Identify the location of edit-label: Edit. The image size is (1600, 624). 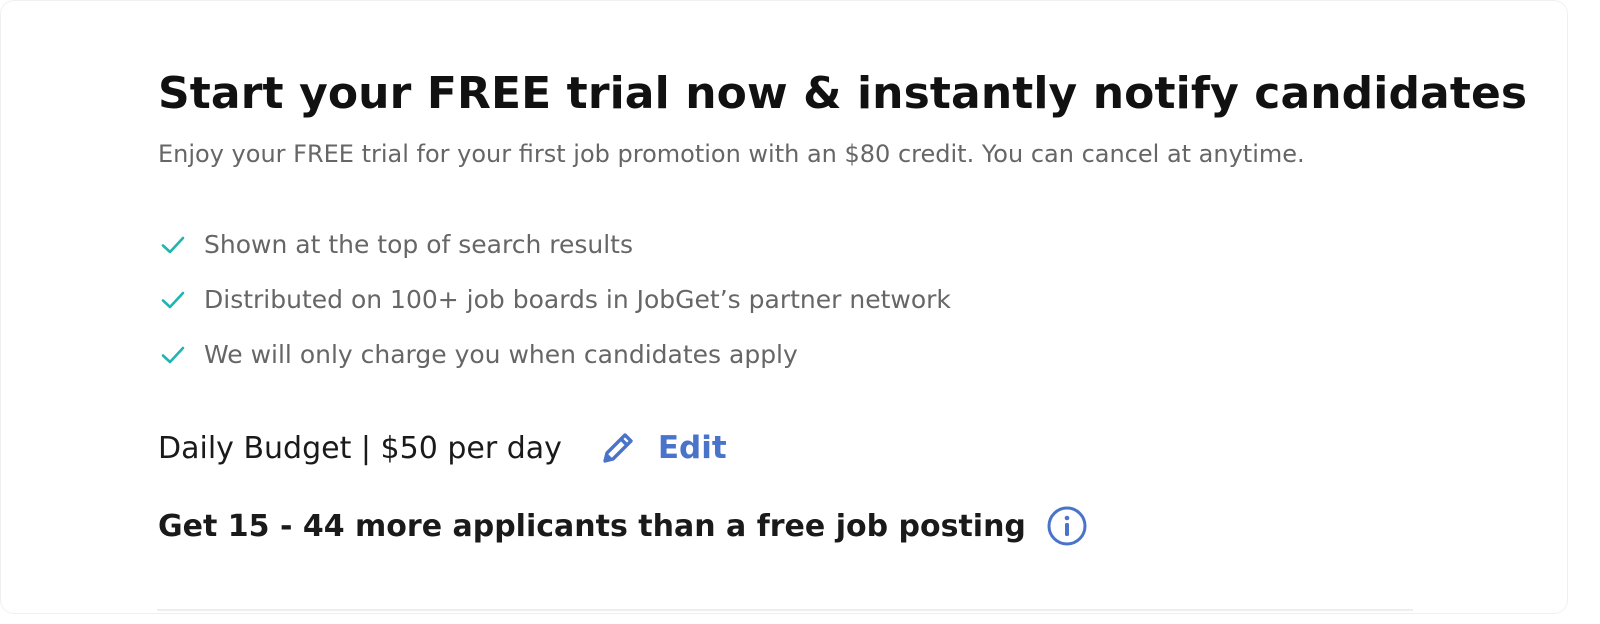
(692, 448).